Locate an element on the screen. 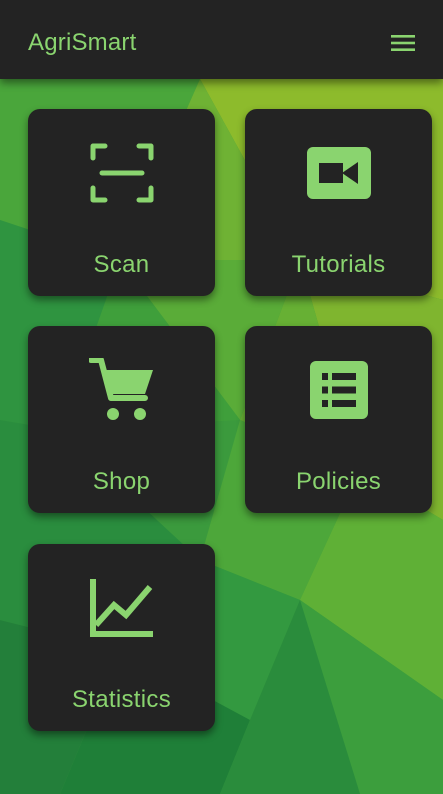 The height and width of the screenshot is (794, 443). scan-tile: Scan is located at coordinates (121, 202).